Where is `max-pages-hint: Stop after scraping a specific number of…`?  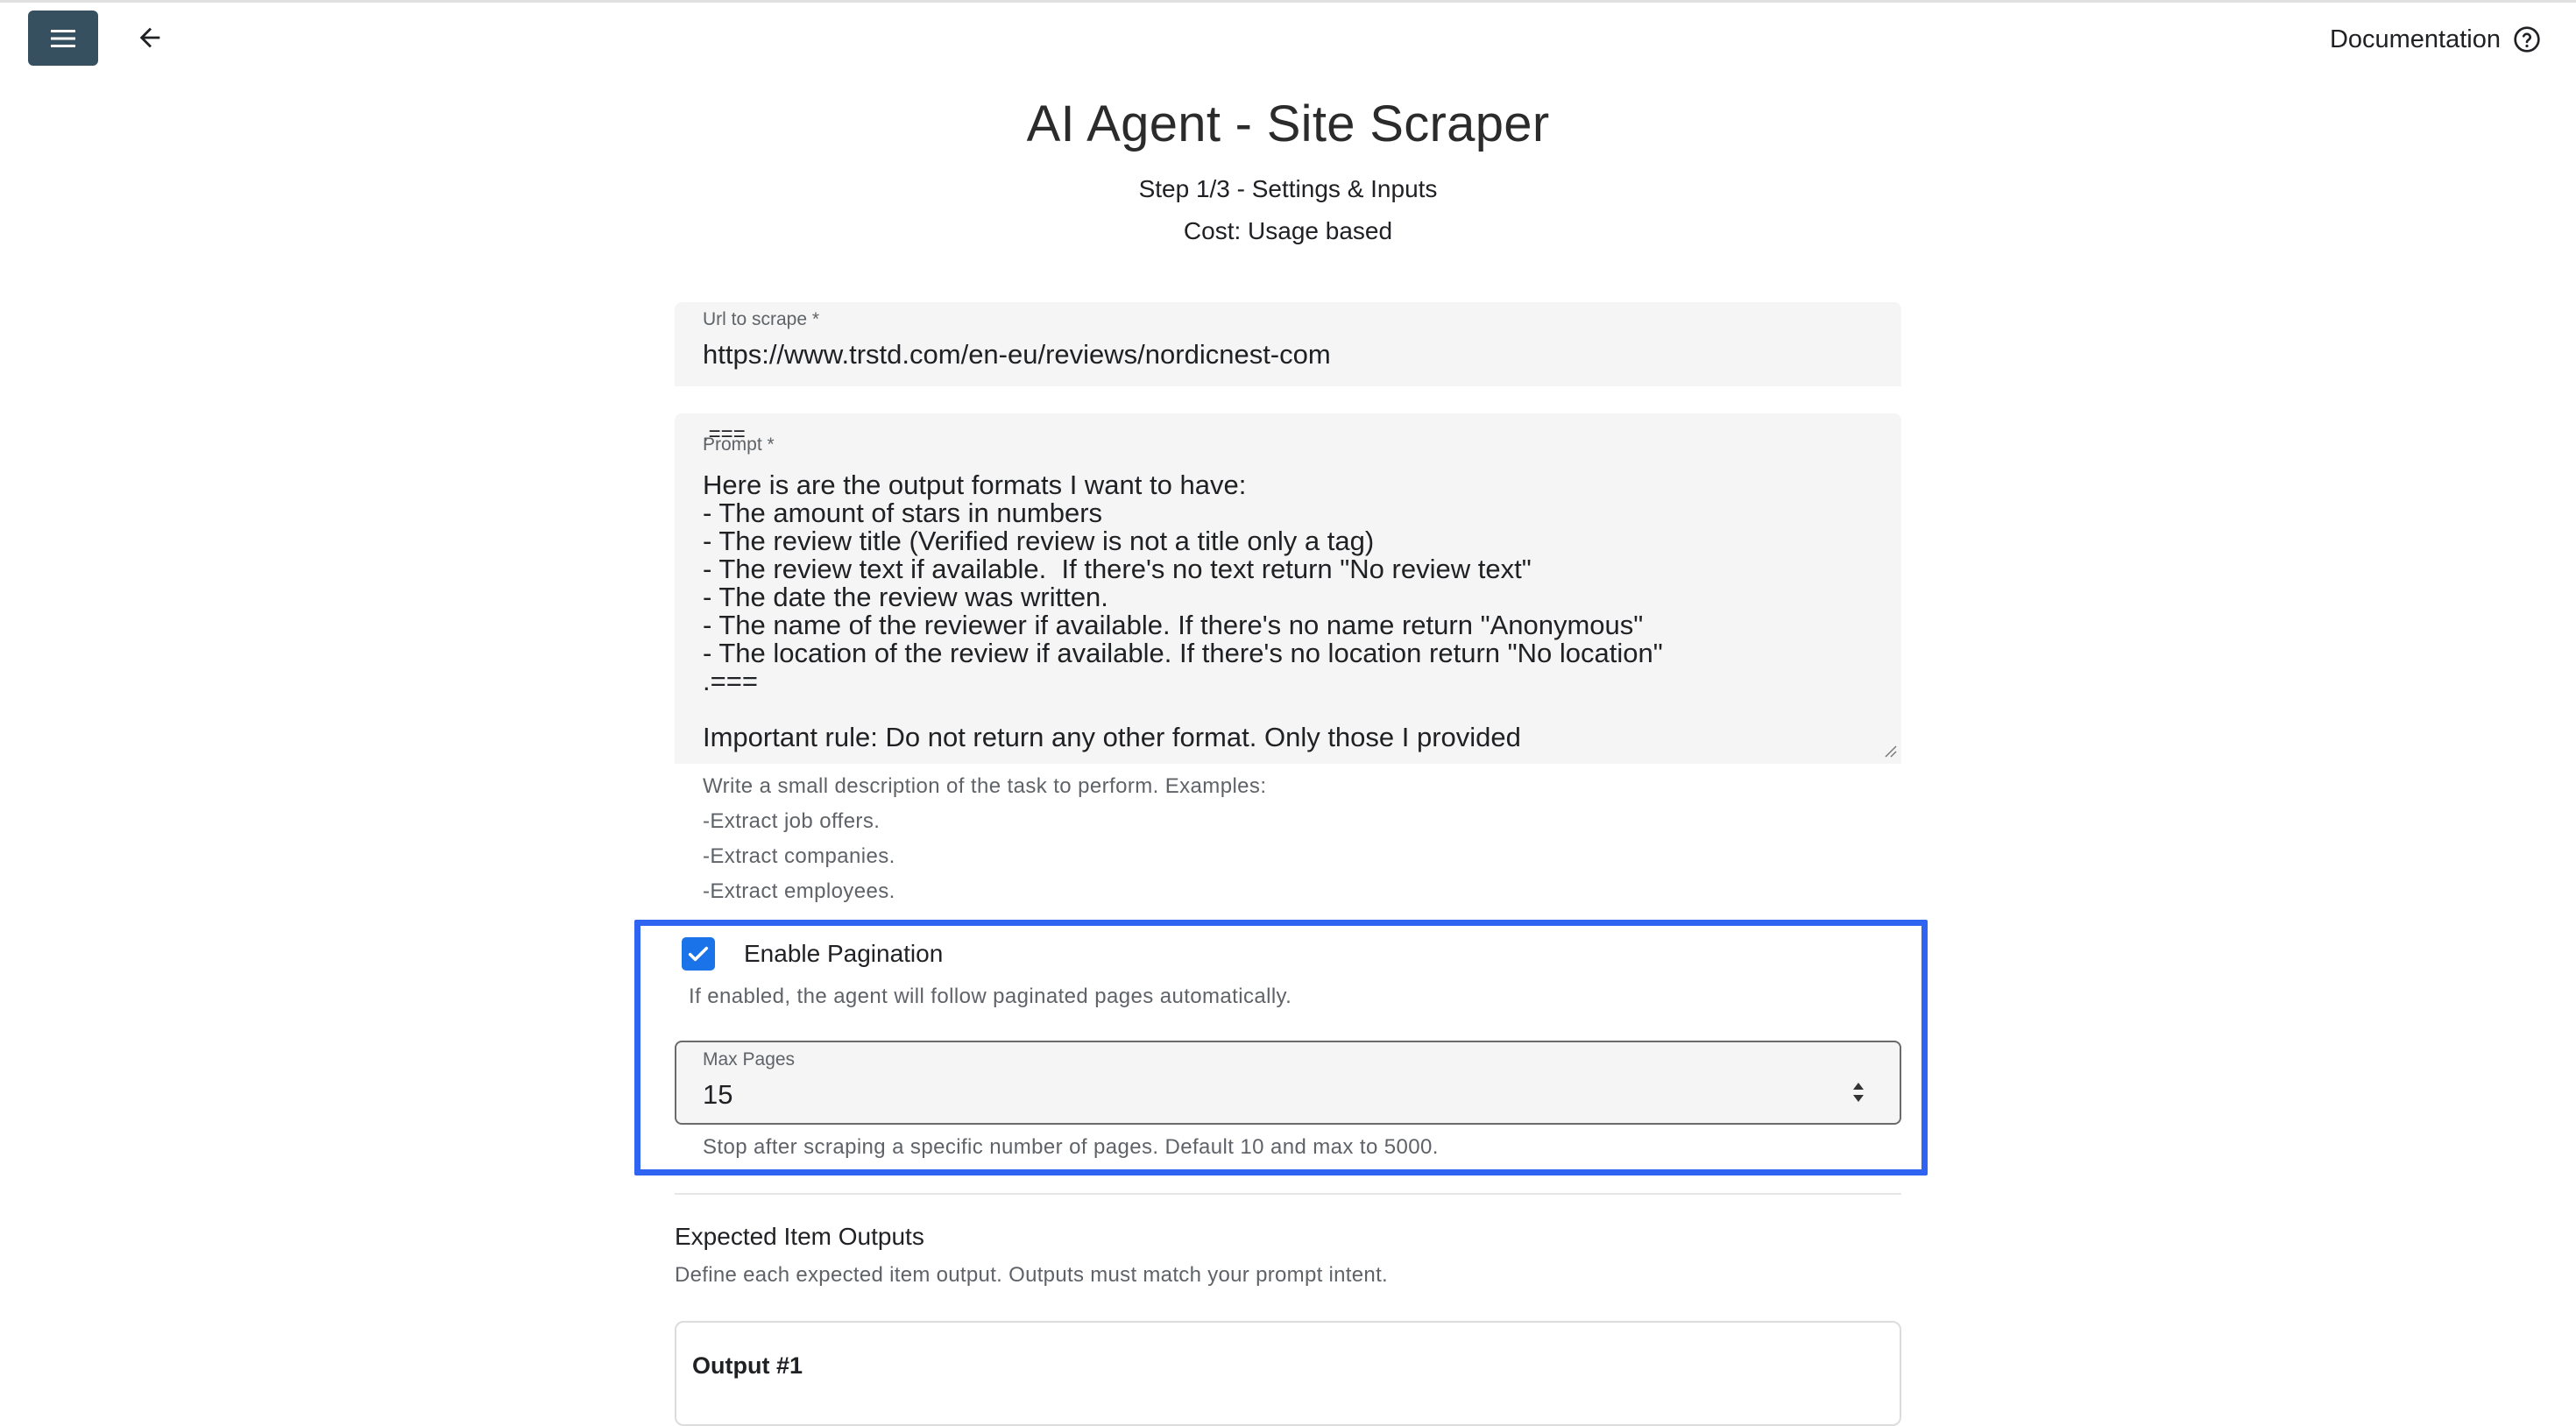
max-pages-hint: Stop after scraping a specific number of… is located at coordinates (1071, 1147).